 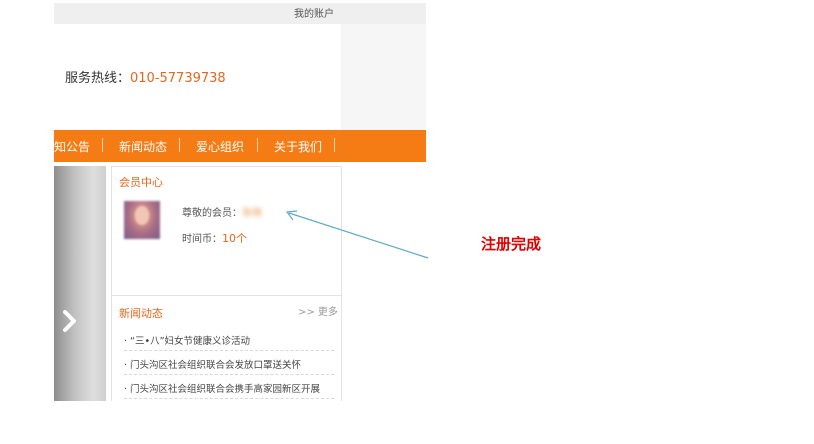 I want to click on chevron-right-icon, so click(x=70, y=321).